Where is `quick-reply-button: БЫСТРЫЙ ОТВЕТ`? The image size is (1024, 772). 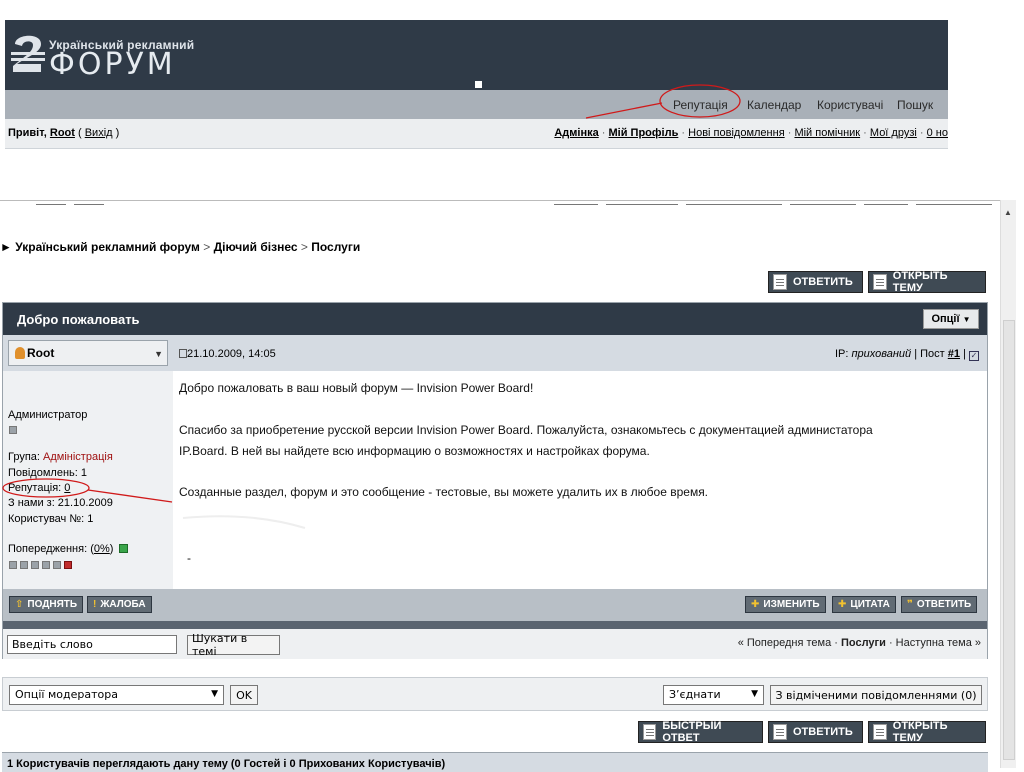 quick-reply-button: БЫСТРЫЙ ОТВЕТ is located at coordinates (700, 732).